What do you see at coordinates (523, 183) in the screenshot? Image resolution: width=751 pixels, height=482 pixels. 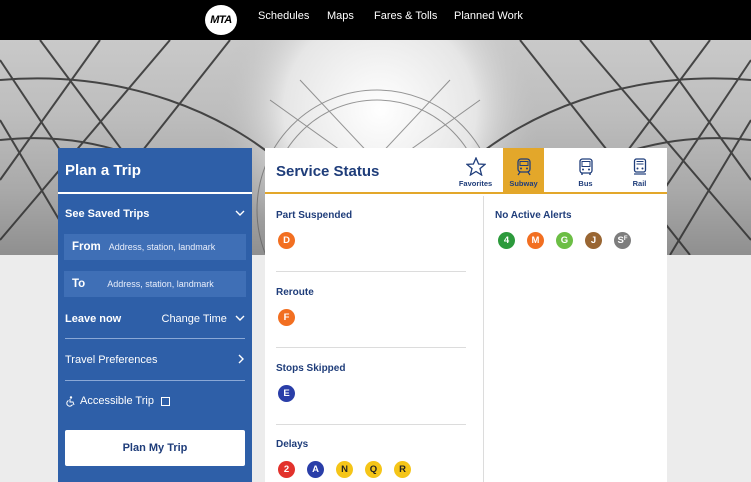 I see `tab-subway-label: Subway` at bounding box center [523, 183].